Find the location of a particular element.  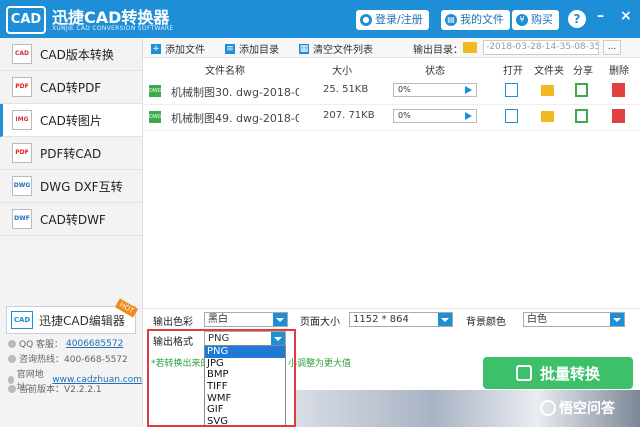

sidebar-item-cad-version: CAD CAD版本转换 is located at coordinates (71, 54).